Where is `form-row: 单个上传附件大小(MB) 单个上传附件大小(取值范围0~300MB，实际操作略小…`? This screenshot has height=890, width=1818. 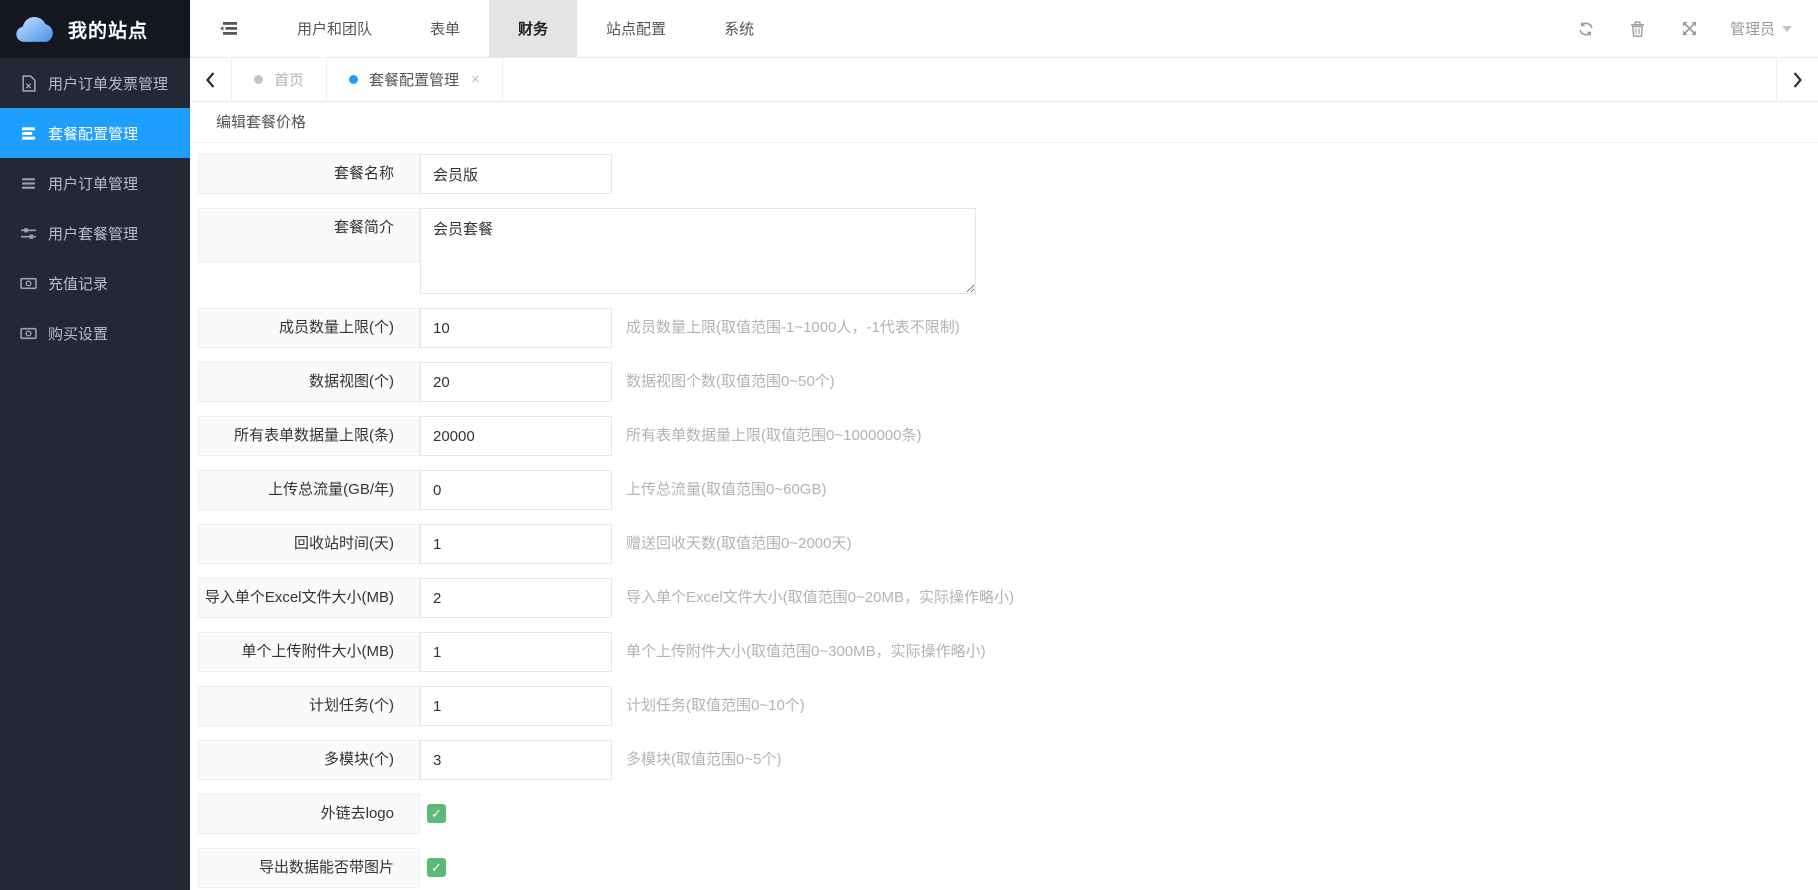 form-row: 单个上传附件大小(MB) 单个上传附件大小(取值范围0~300MB，实际操作略小… is located at coordinates (1008, 652).